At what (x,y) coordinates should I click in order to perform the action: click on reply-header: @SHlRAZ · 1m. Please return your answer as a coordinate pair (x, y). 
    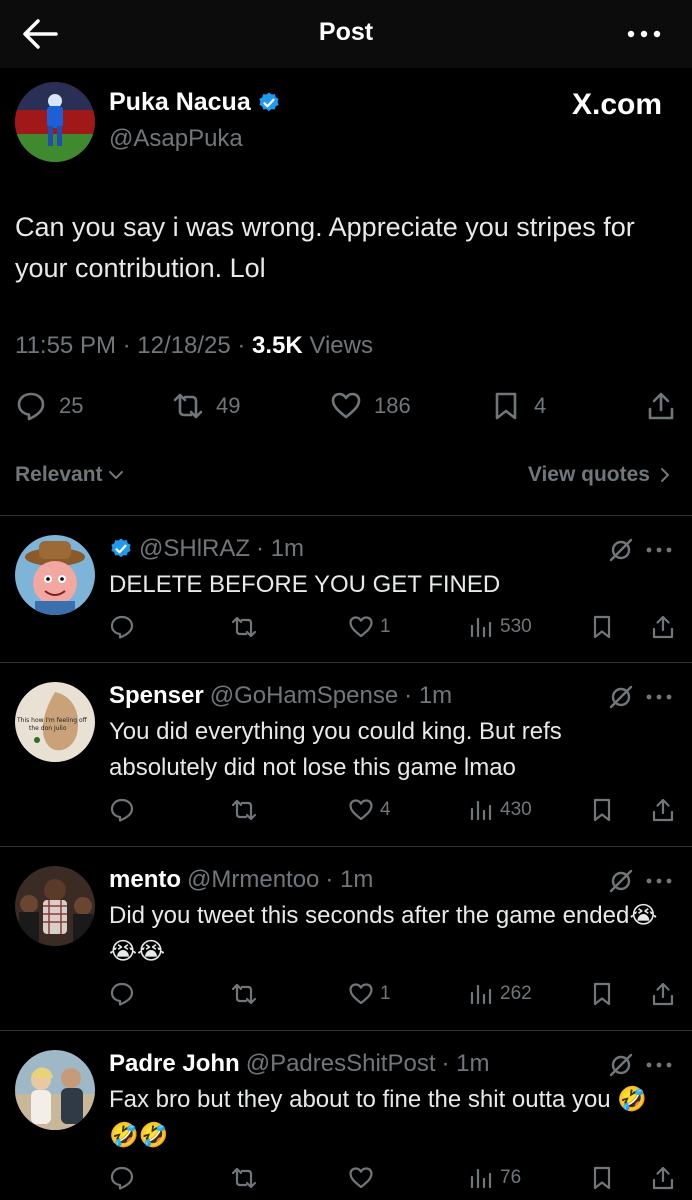
    Looking at the image, I should click on (206, 549).